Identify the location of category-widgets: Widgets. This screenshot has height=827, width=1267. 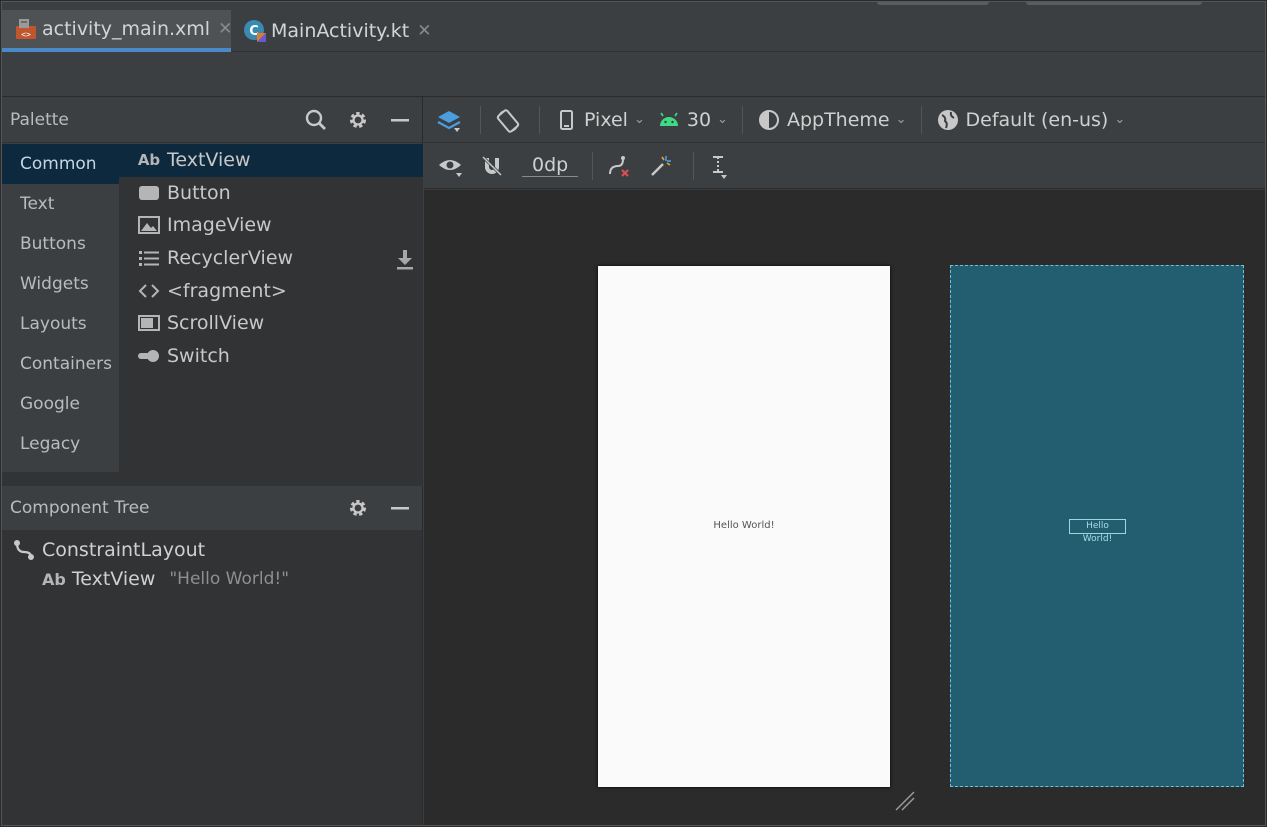
(60, 284).